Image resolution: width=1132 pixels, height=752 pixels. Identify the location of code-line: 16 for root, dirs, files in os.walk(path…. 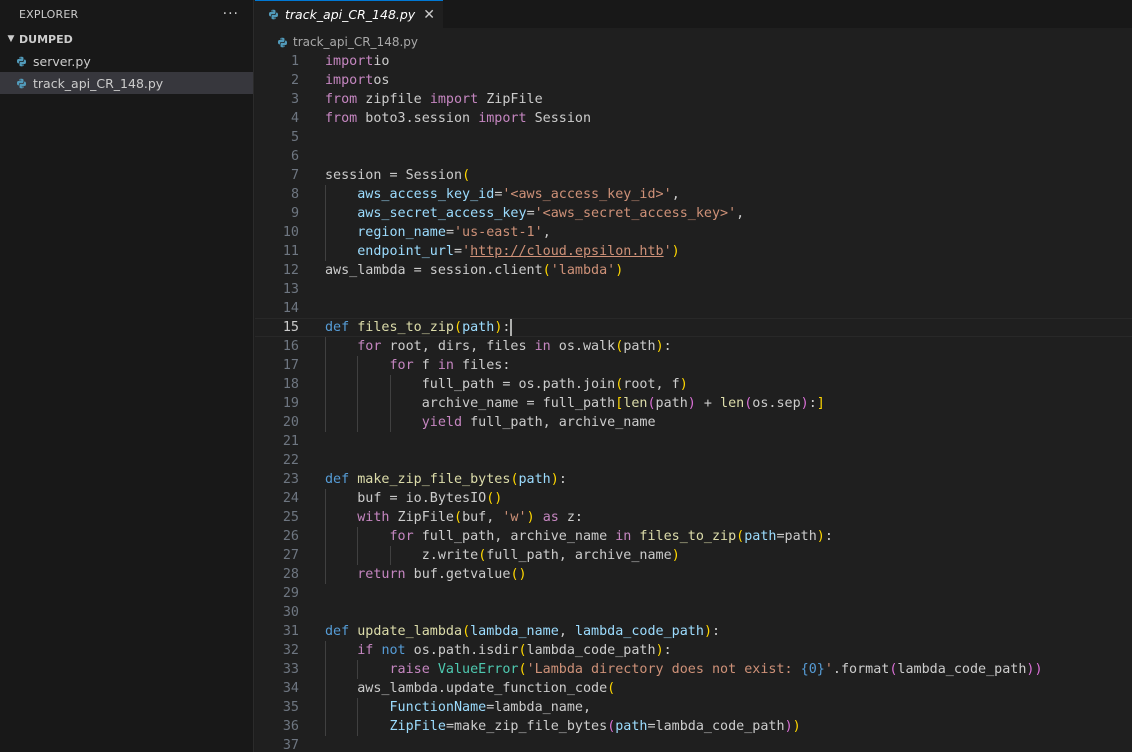
(693, 346).